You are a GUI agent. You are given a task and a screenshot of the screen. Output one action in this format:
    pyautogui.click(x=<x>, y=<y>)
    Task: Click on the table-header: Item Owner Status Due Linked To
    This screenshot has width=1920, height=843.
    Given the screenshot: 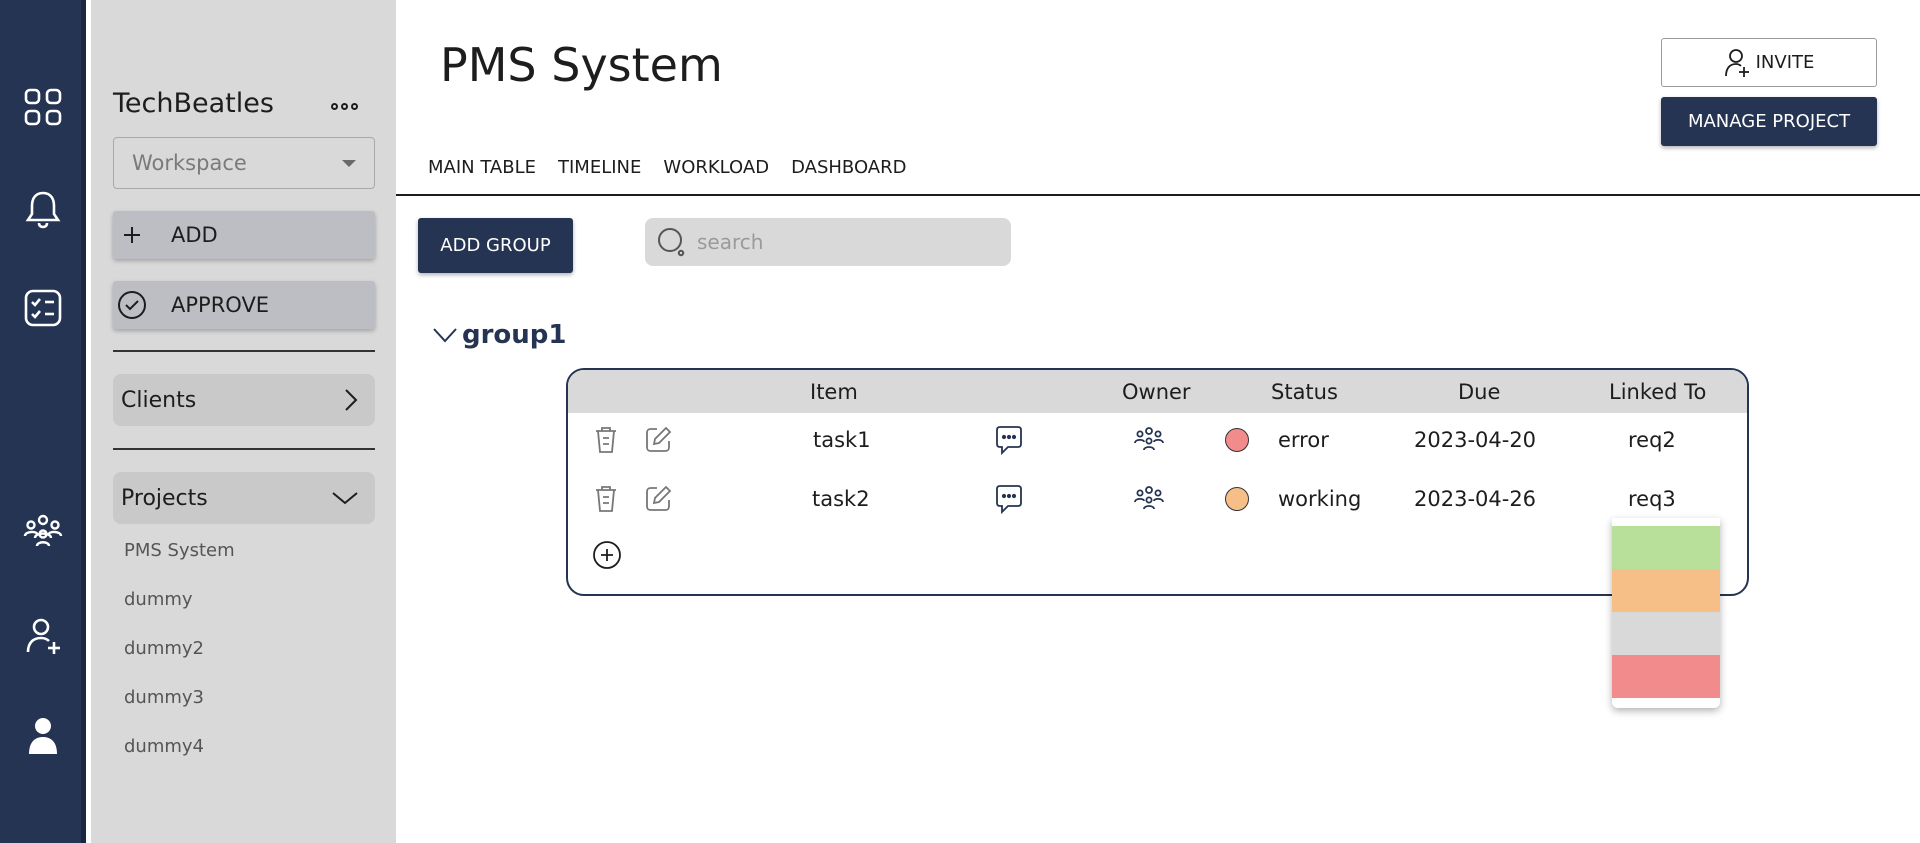 What is the action you would take?
    pyautogui.click(x=1157, y=391)
    